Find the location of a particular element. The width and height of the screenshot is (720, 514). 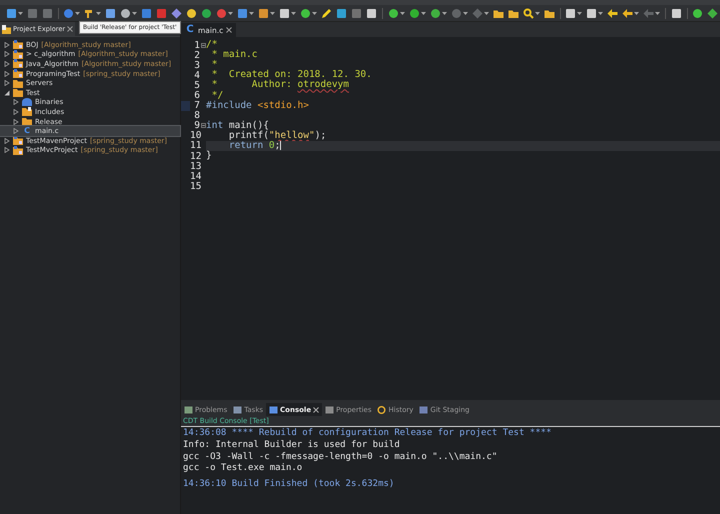

code-line: * main.c is located at coordinates (234, 55).